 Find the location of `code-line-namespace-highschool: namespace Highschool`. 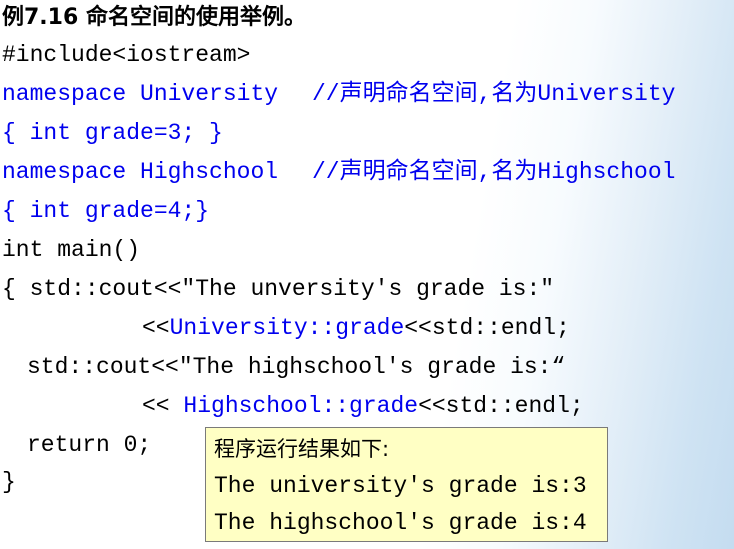

code-line-namespace-highschool: namespace Highschool is located at coordinates (140, 172).